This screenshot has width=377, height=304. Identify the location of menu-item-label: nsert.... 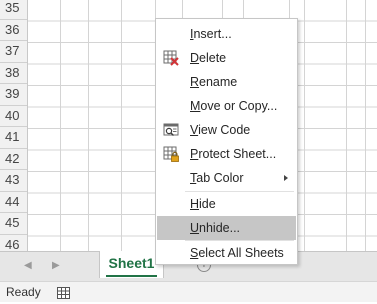
(212, 34).